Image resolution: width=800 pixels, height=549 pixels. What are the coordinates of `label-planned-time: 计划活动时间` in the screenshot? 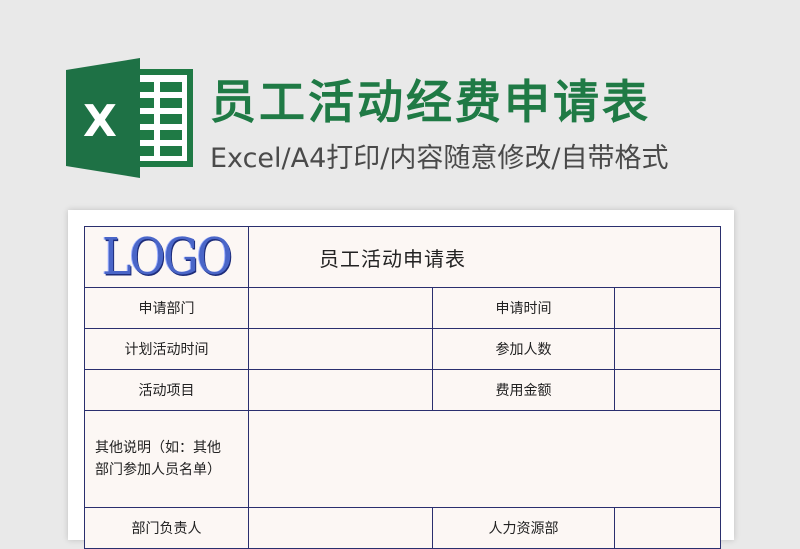 It's located at (166, 349).